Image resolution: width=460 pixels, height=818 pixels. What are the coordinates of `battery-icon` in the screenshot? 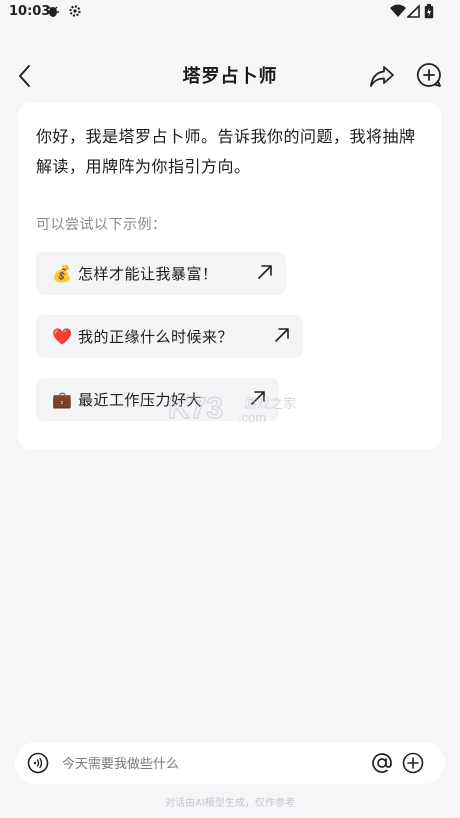 It's located at (429, 13).